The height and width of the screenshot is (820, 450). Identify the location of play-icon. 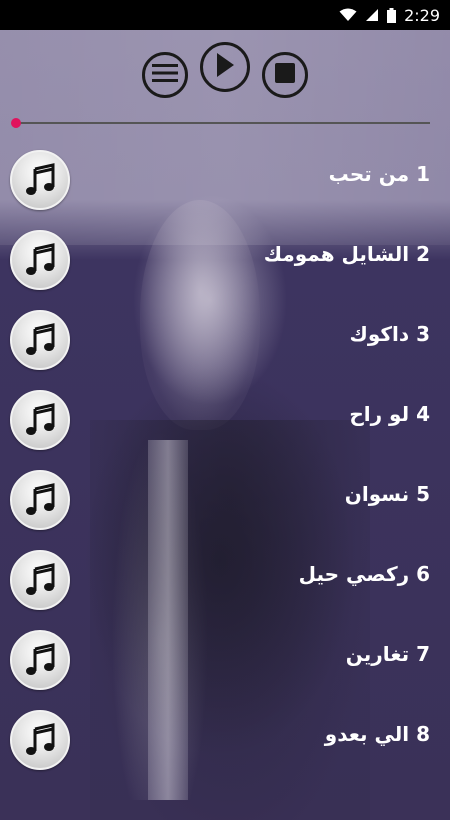
(225, 67).